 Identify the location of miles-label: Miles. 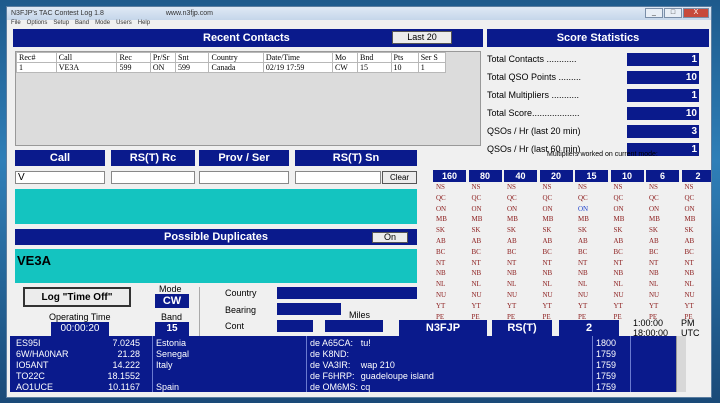
(360, 315).